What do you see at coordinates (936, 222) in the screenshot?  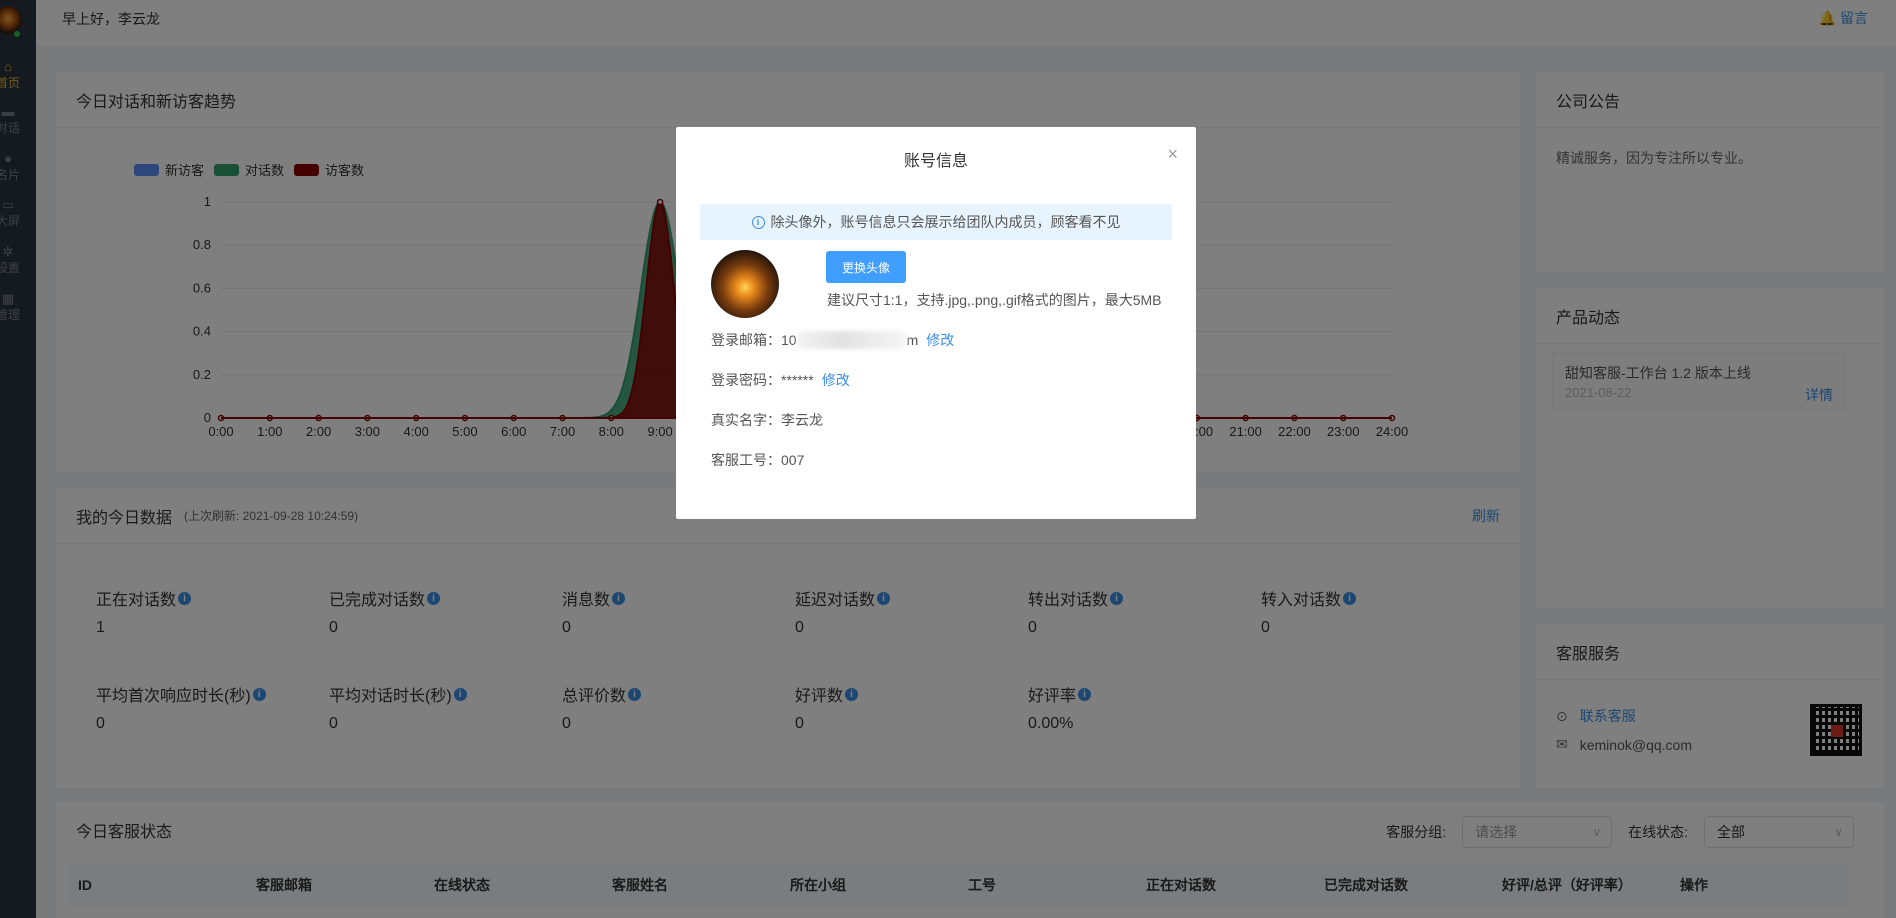 I see `info-alert: i 除头像外，账号信息只会展示给团队内成员，顾客看不见` at bounding box center [936, 222].